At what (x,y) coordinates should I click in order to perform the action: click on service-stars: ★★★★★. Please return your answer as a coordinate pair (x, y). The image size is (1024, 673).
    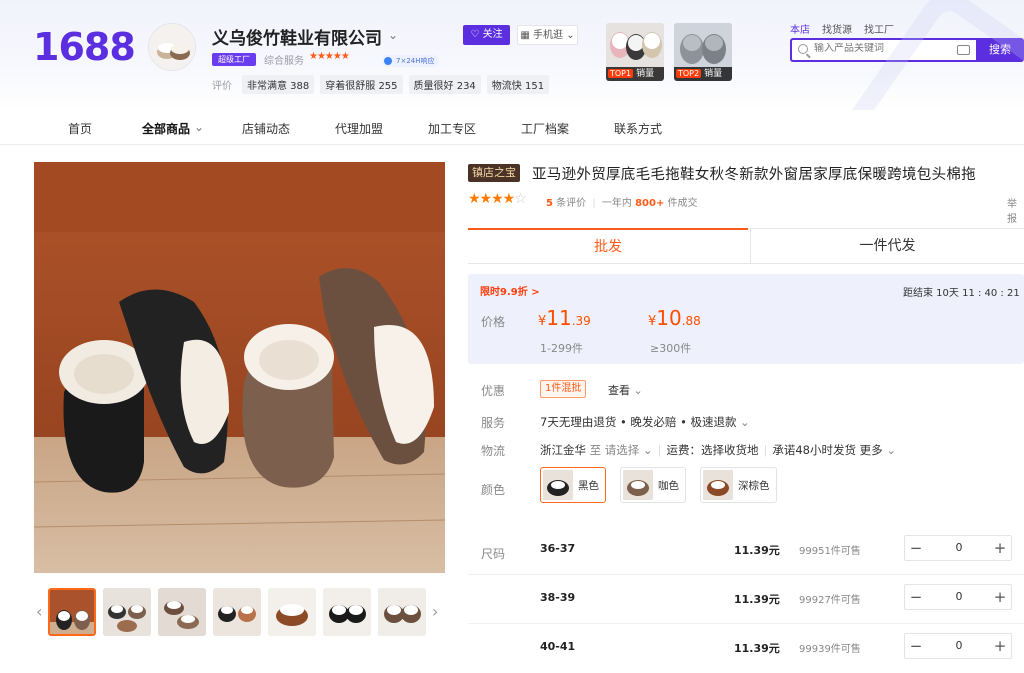
    Looking at the image, I should click on (329, 56).